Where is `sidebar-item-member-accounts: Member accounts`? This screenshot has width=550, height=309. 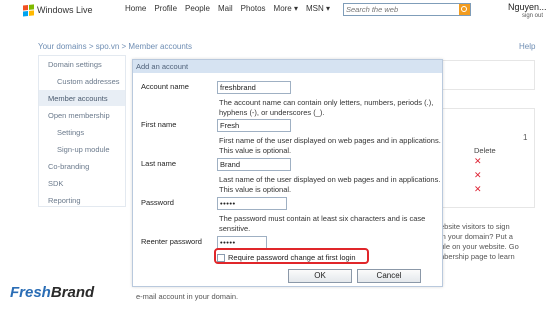
sidebar-item-member-accounts: Member accounts is located at coordinates (82, 98).